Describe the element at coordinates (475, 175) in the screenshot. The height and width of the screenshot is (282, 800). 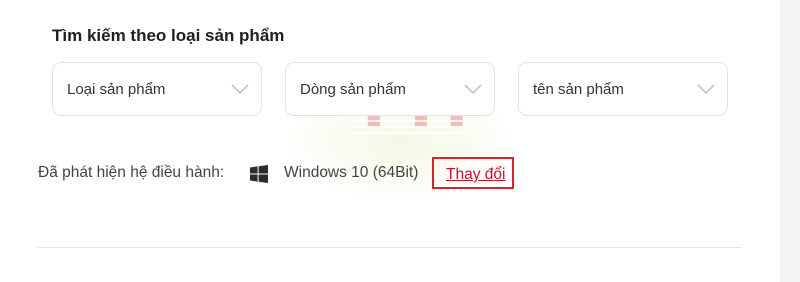
I see `change-os-link: Thay đổi` at that location.